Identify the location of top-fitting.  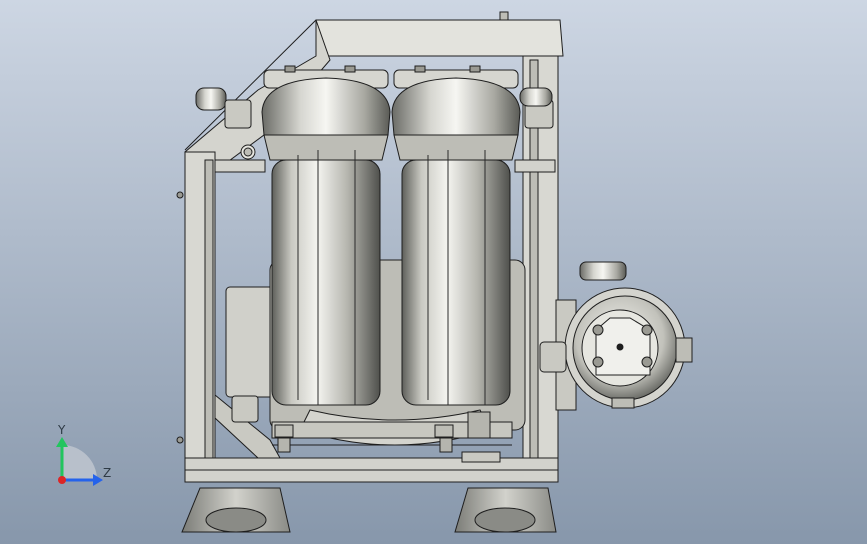
(504, 16).